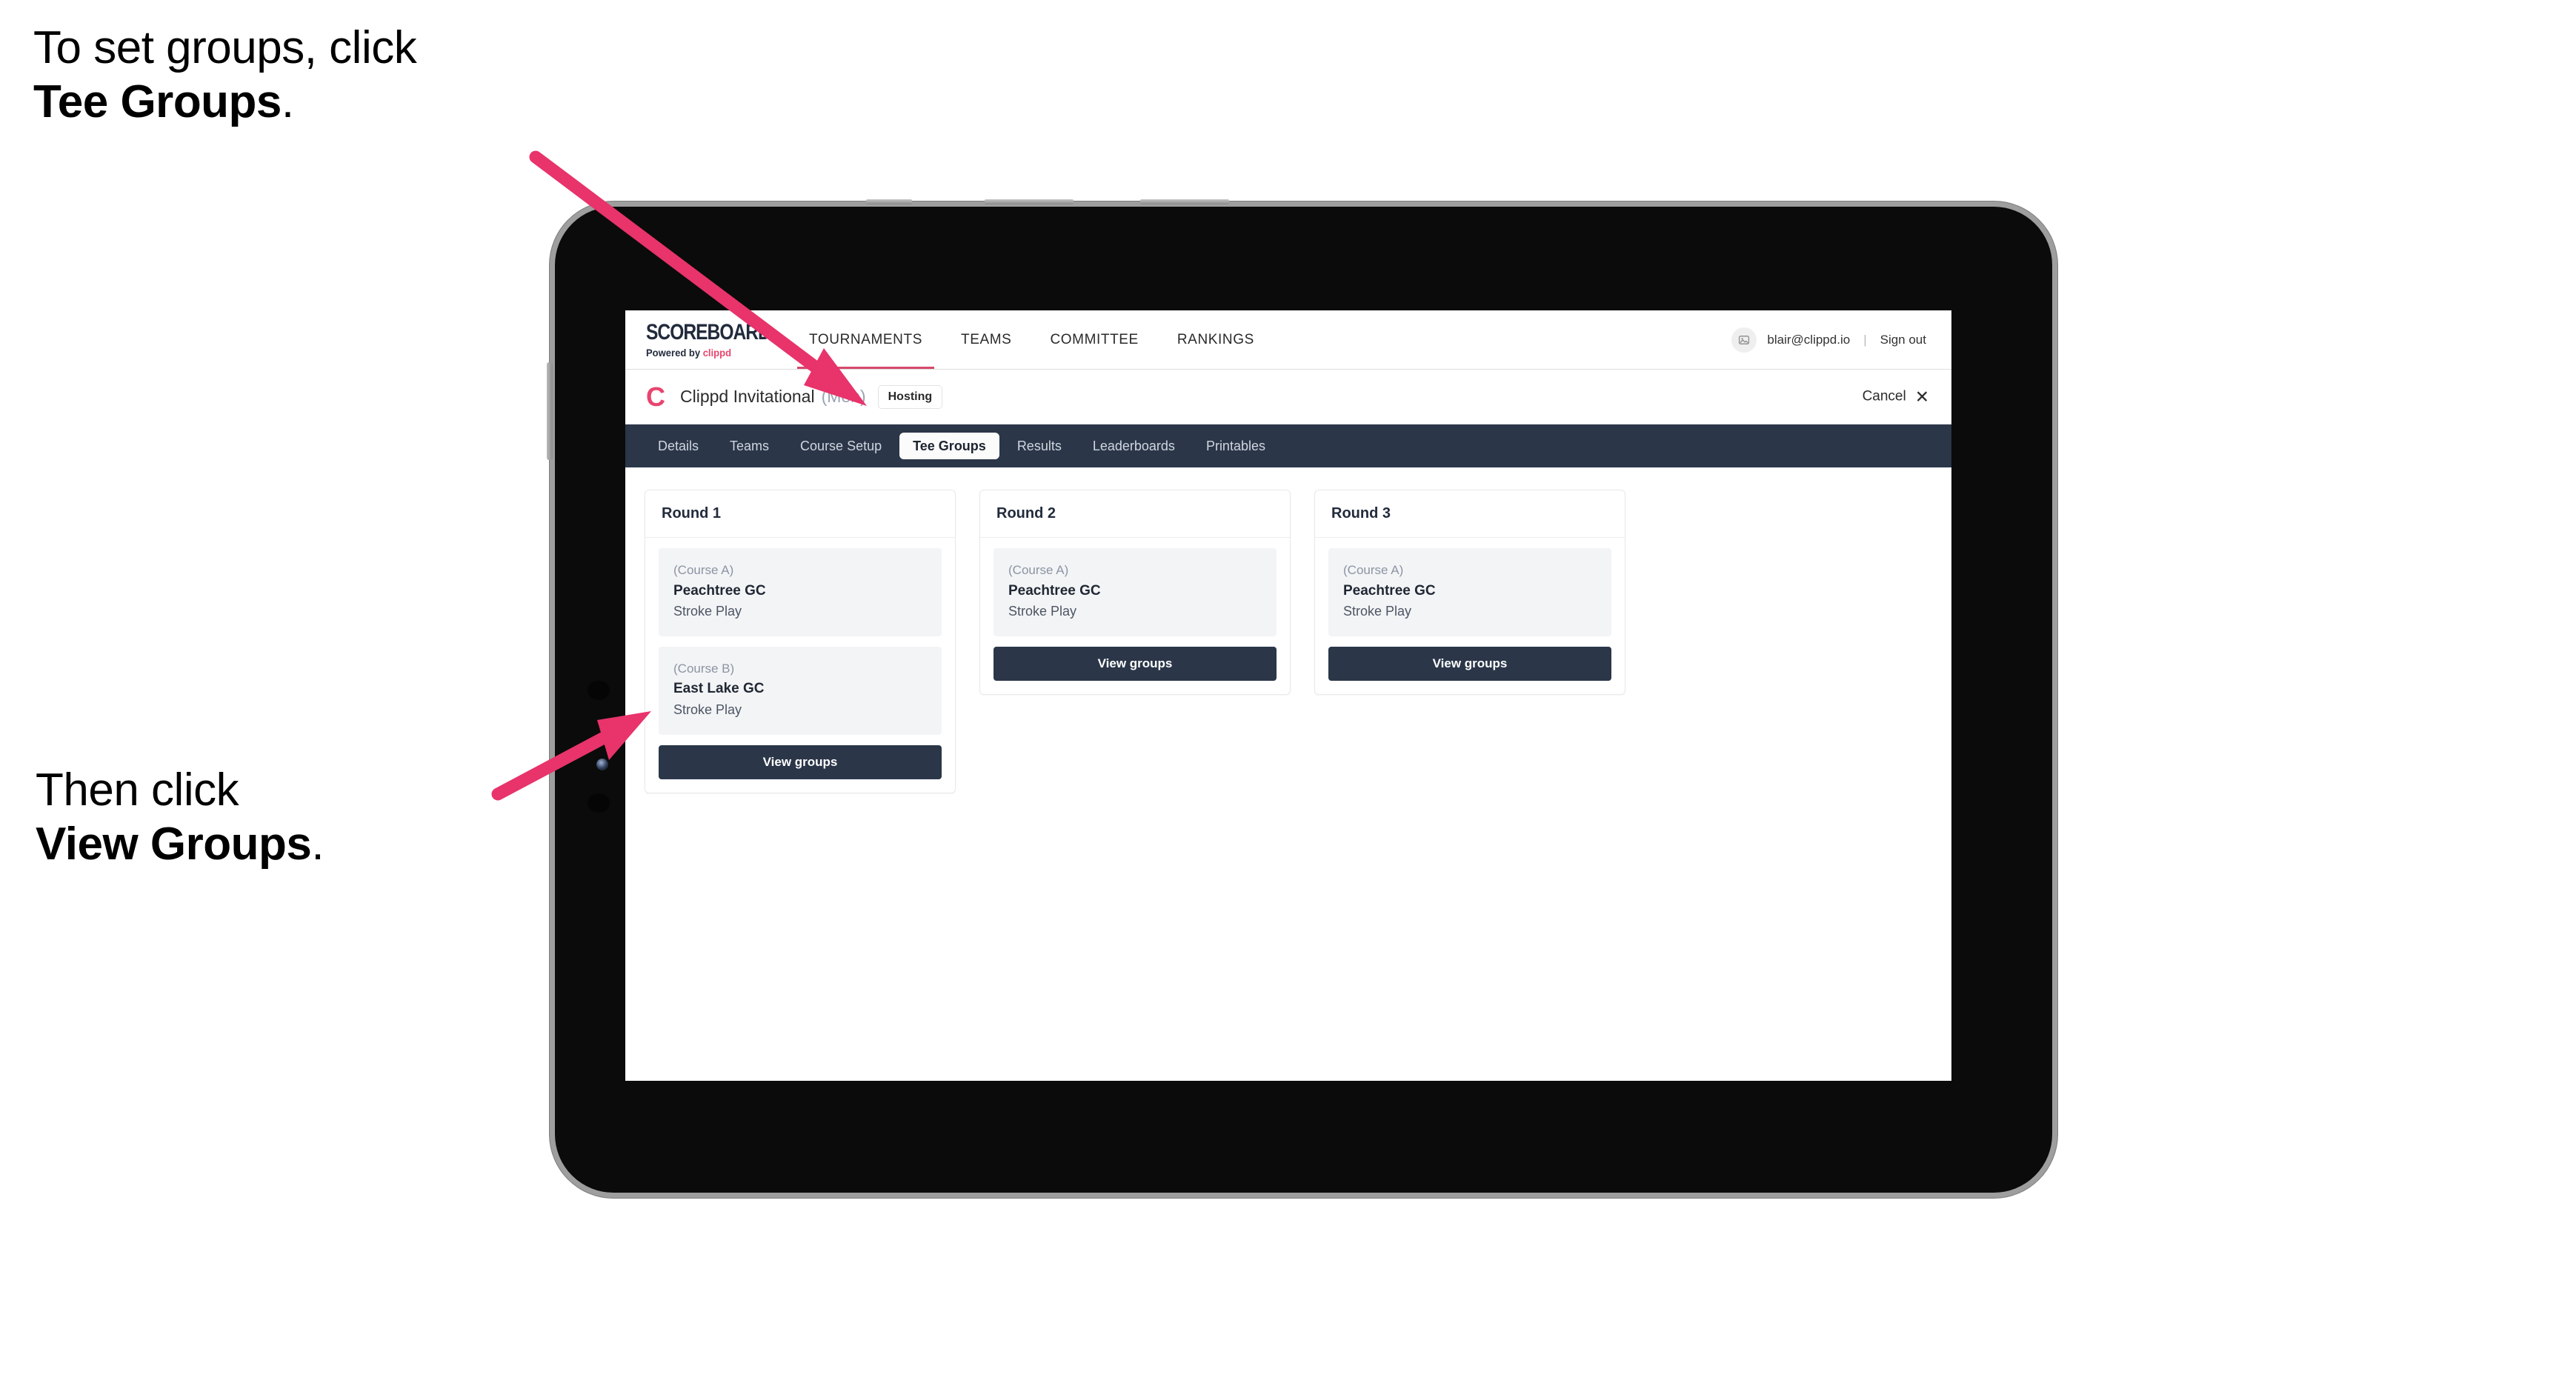  Describe the element at coordinates (225, 75) in the screenshot. I see `annotation-text-top: To set groups, click Tee Groups.` at that location.